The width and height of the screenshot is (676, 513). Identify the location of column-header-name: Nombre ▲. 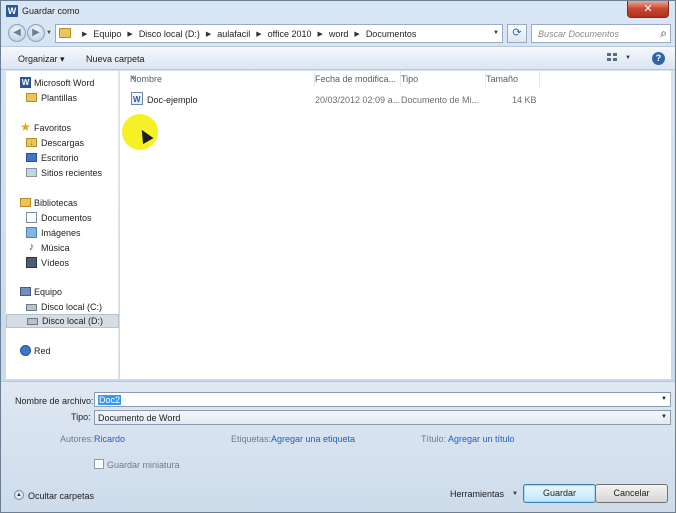
(217, 79).